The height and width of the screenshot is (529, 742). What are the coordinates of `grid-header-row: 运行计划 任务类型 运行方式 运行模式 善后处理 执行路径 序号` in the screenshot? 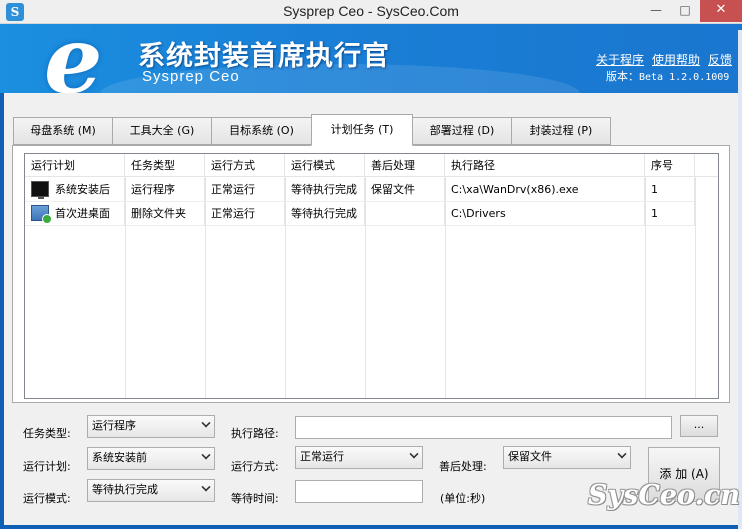 It's located at (371, 165).